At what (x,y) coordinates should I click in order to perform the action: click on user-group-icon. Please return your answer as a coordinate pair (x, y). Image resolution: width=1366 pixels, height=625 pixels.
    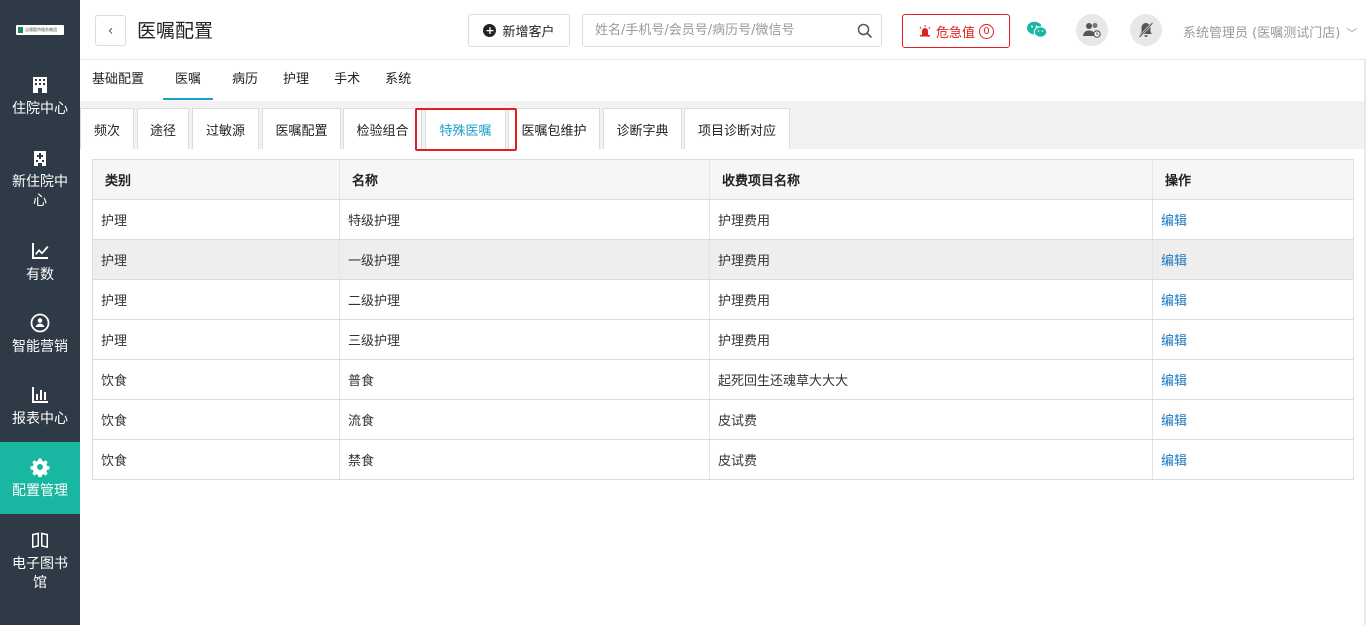
    Looking at the image, I should click on (1092, 30).